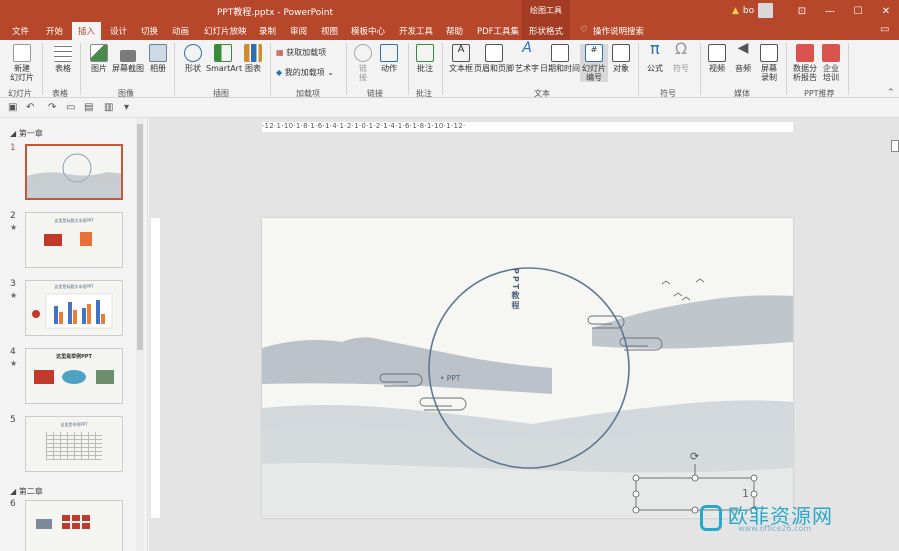 This screenshot has width=899, height=551. I want to click on thumbnails-scrollbar, so click(140, 334).